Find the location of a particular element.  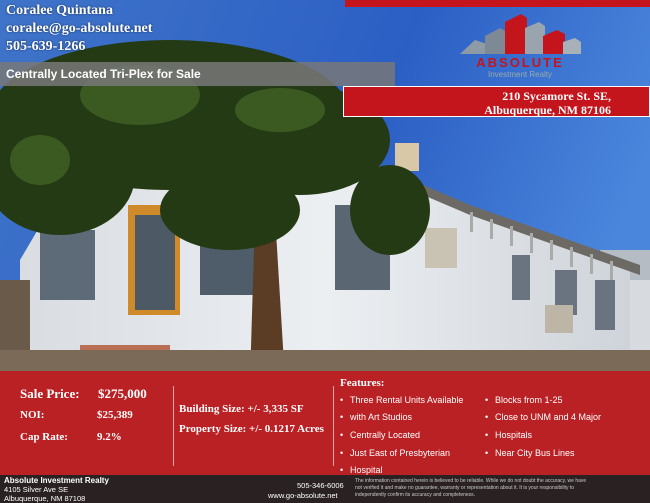

property-size: Property Size: +/- 0.1217 Acres is located at coordinates (251, 429).